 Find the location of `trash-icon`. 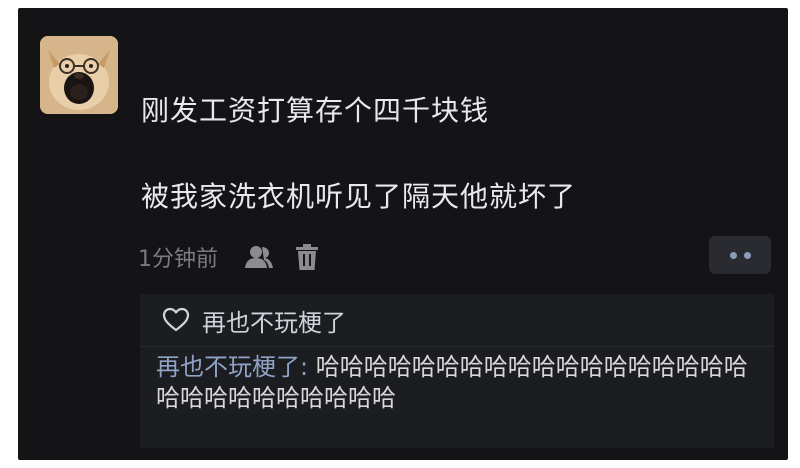

trash-icon is located at coordinates (307, 257).